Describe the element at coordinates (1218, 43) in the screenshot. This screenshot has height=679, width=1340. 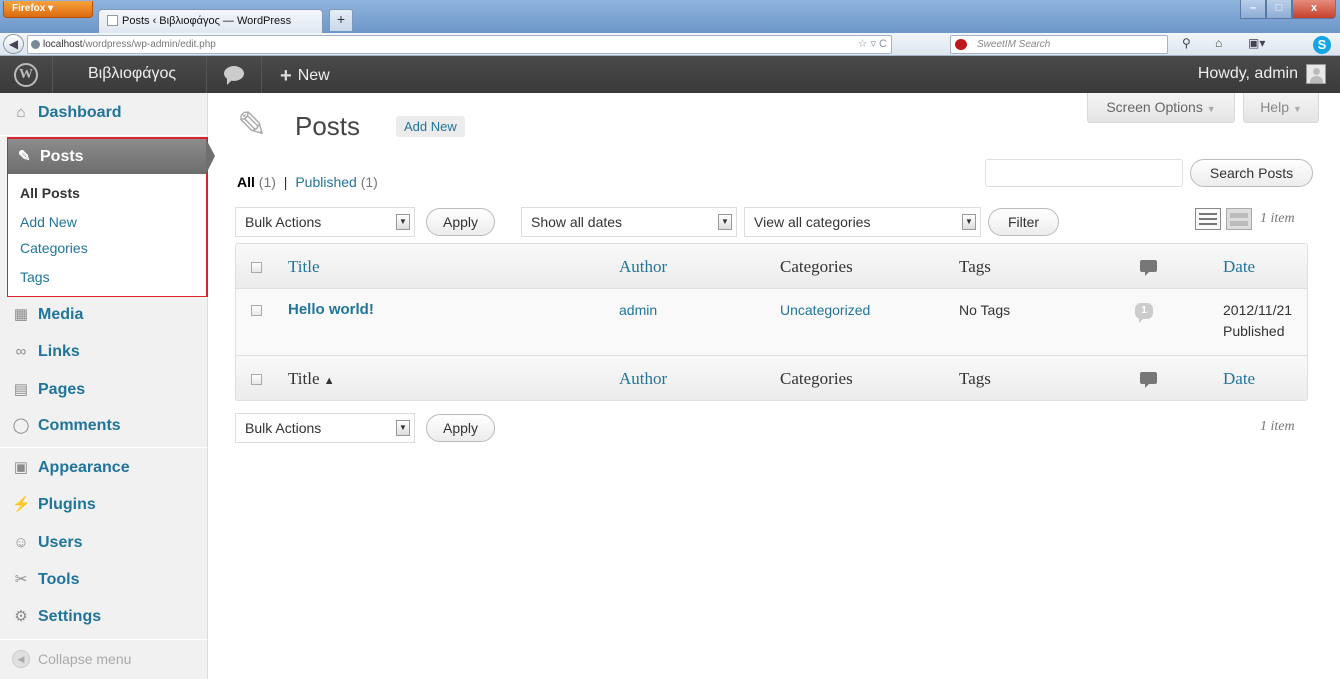
I see `home-icon: ⌂` at that location.